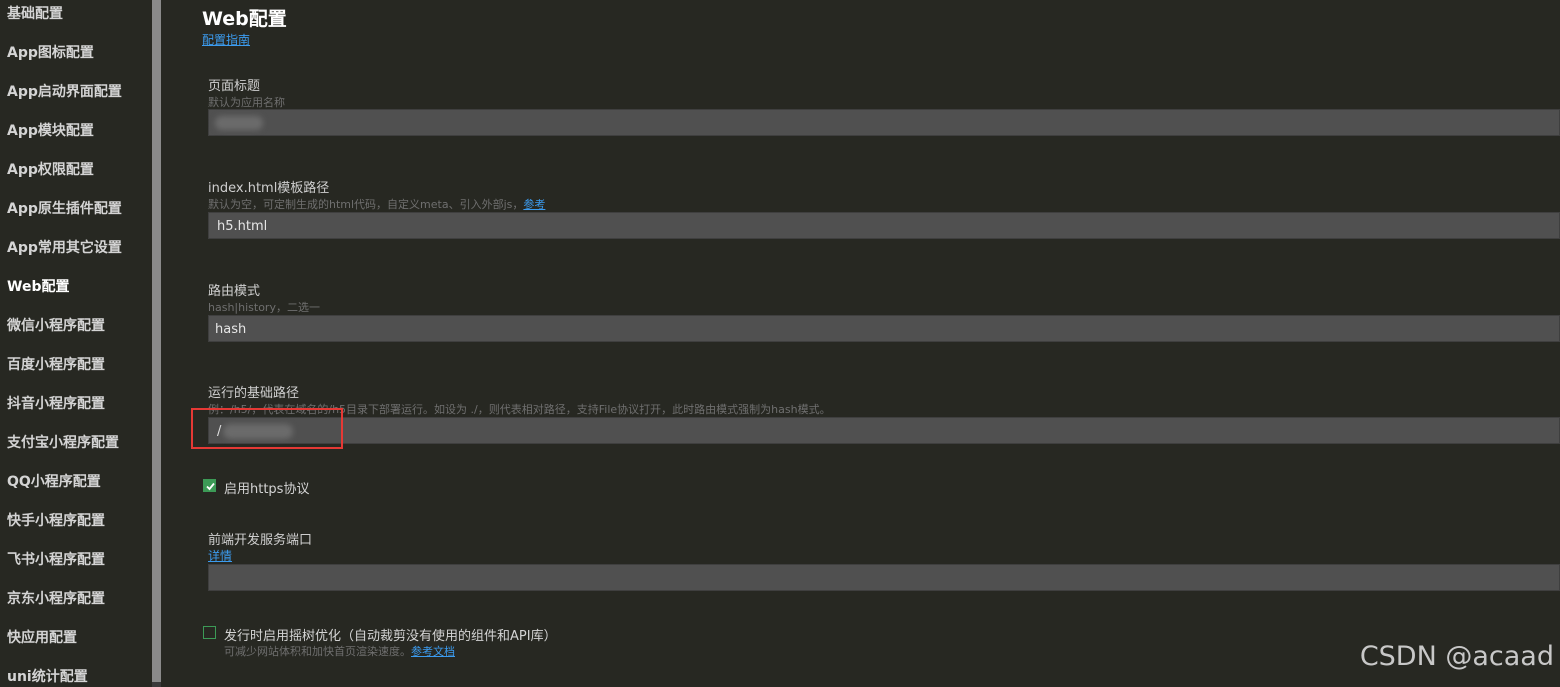 Image resolution: width=1560 pixels, height=687 pixels. Describe the element at coordinates (50, 130) in the screenshot. I see `sidebar-item-app-modules: App模块配置` at that location.